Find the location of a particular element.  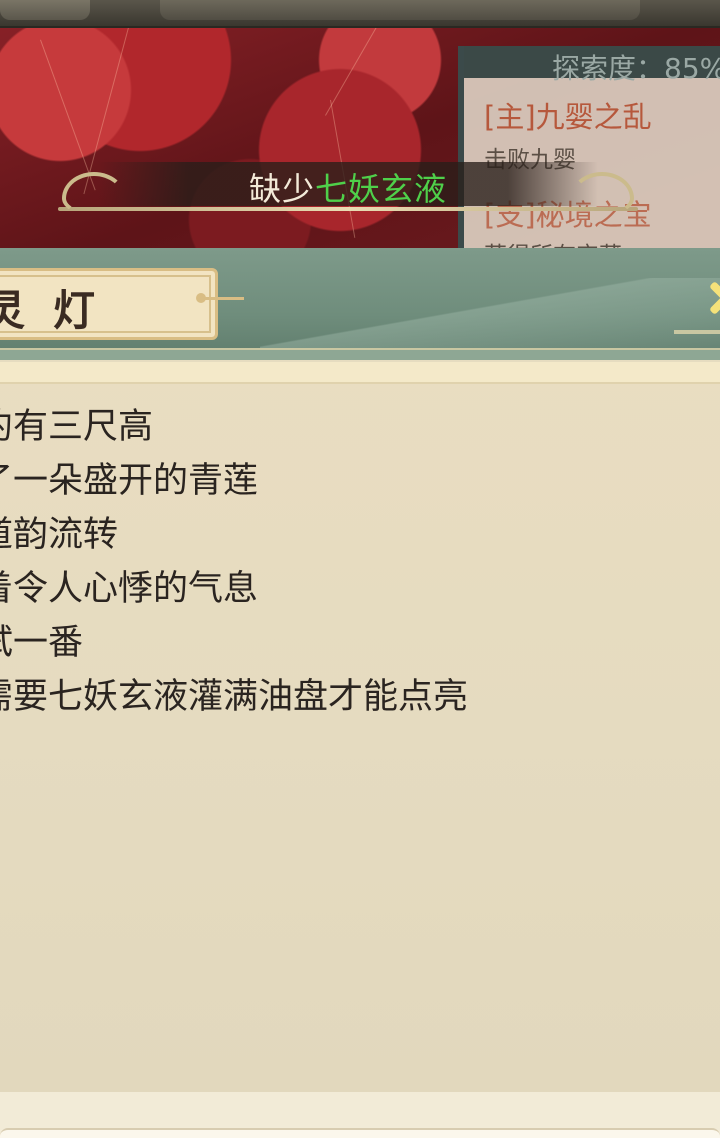

top-bar-strip is located at coordinates (400, 10).